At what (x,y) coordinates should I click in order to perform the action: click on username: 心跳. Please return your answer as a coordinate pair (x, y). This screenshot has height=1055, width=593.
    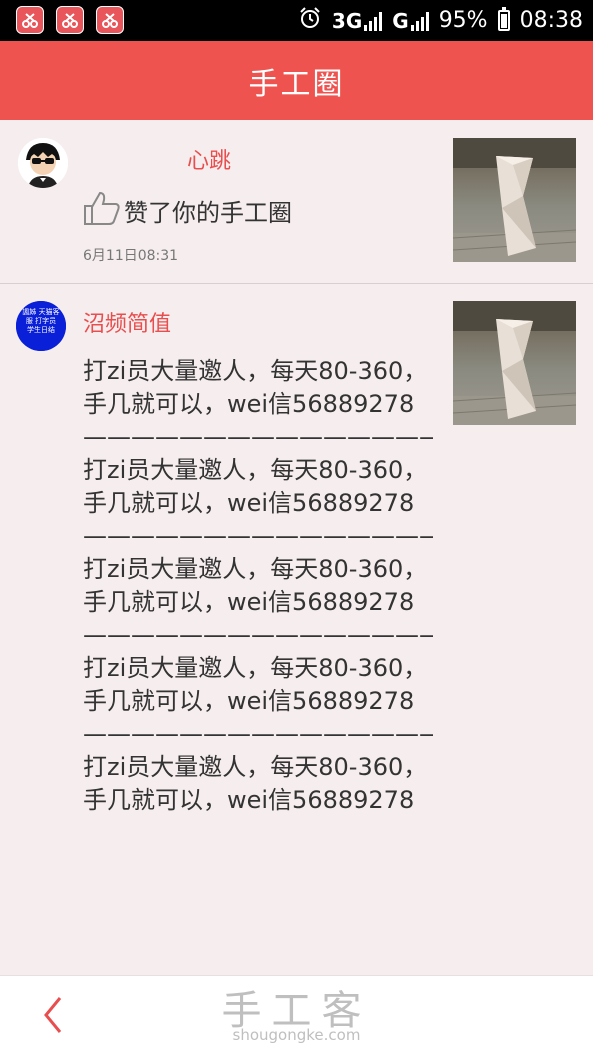
    Looking at the image, I should click on (209, 159).